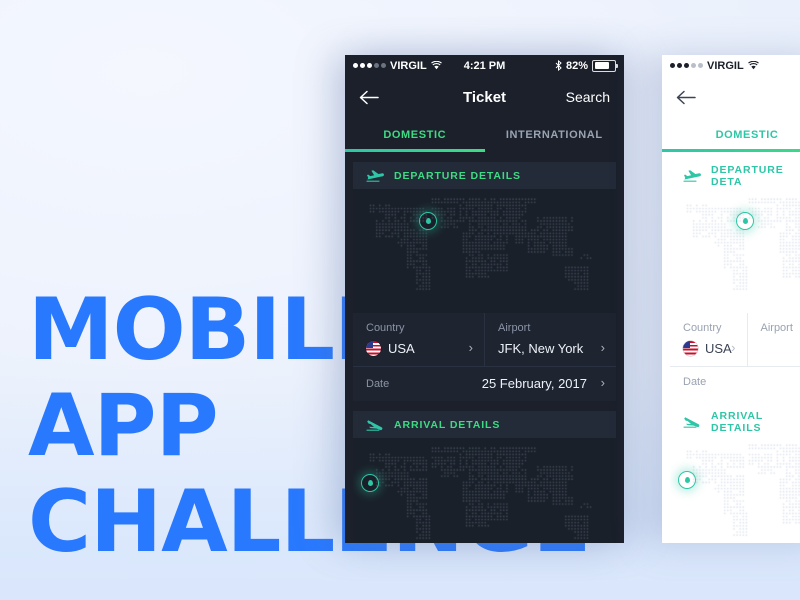  I want to click on arrival-details-card: ARRIVAL DETAILS Country Airport, so click(484, 477).